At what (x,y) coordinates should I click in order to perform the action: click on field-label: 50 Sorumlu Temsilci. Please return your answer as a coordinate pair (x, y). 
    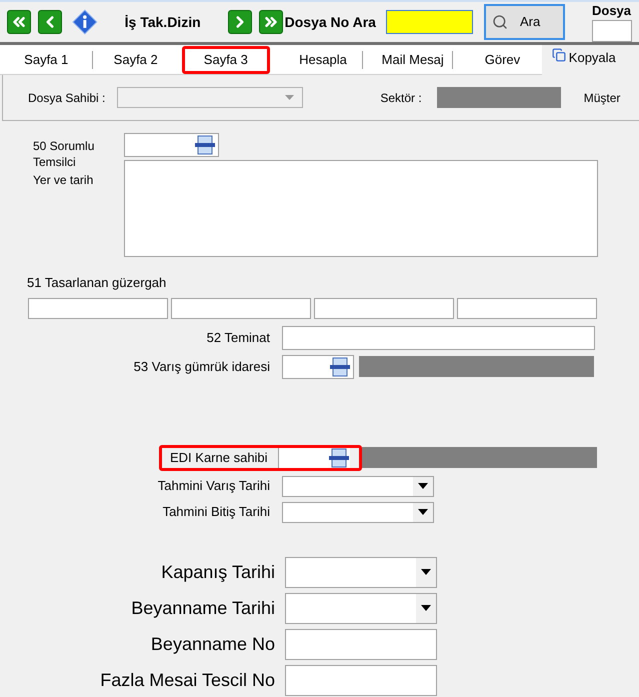
    Looking at the image, I should click on (64, 154).